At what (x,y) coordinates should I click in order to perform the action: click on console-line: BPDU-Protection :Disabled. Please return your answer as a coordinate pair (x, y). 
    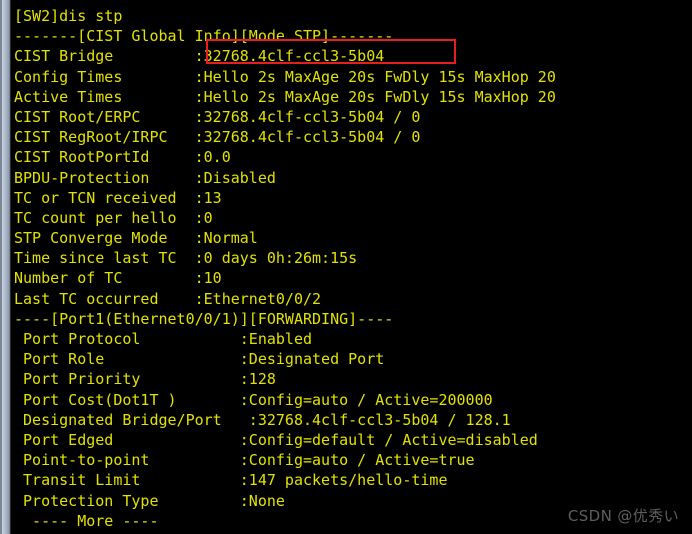
    Looking at the image, I should click on (145, 177).